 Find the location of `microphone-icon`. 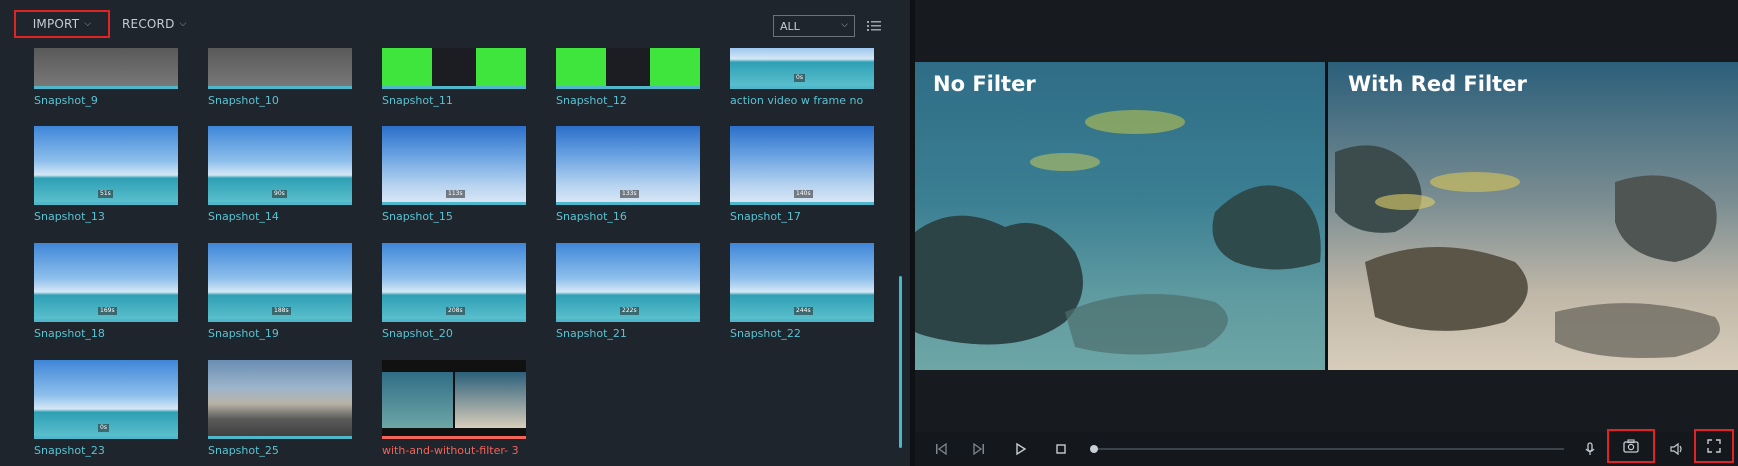

microphone-icon is located at coordinates (1590, 449).